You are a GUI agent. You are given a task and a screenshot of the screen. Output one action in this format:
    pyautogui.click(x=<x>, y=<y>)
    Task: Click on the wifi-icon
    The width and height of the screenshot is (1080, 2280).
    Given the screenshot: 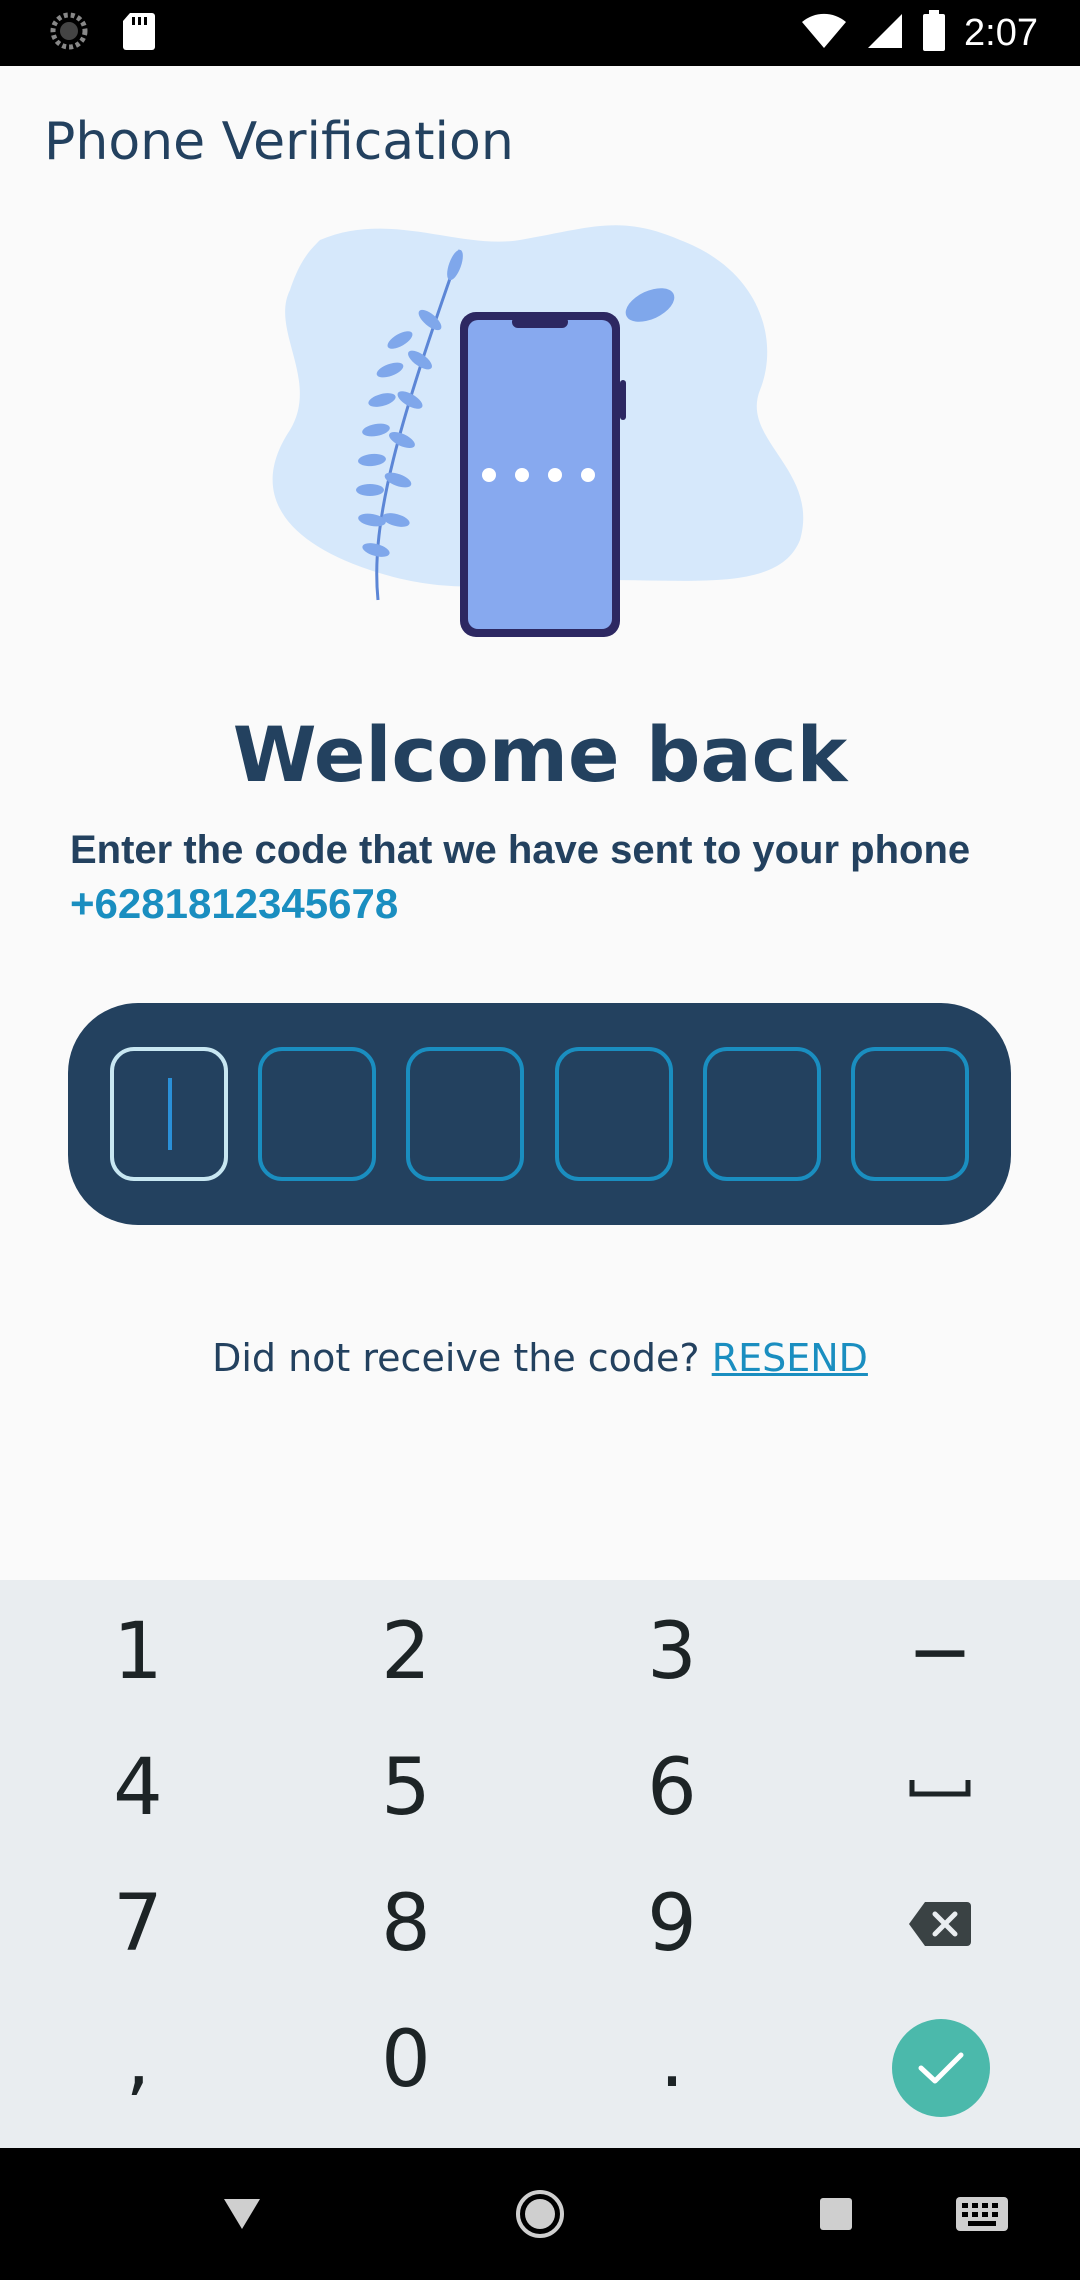 What is the action you would take?
    pyautogui.click(x=824, y=33)
    